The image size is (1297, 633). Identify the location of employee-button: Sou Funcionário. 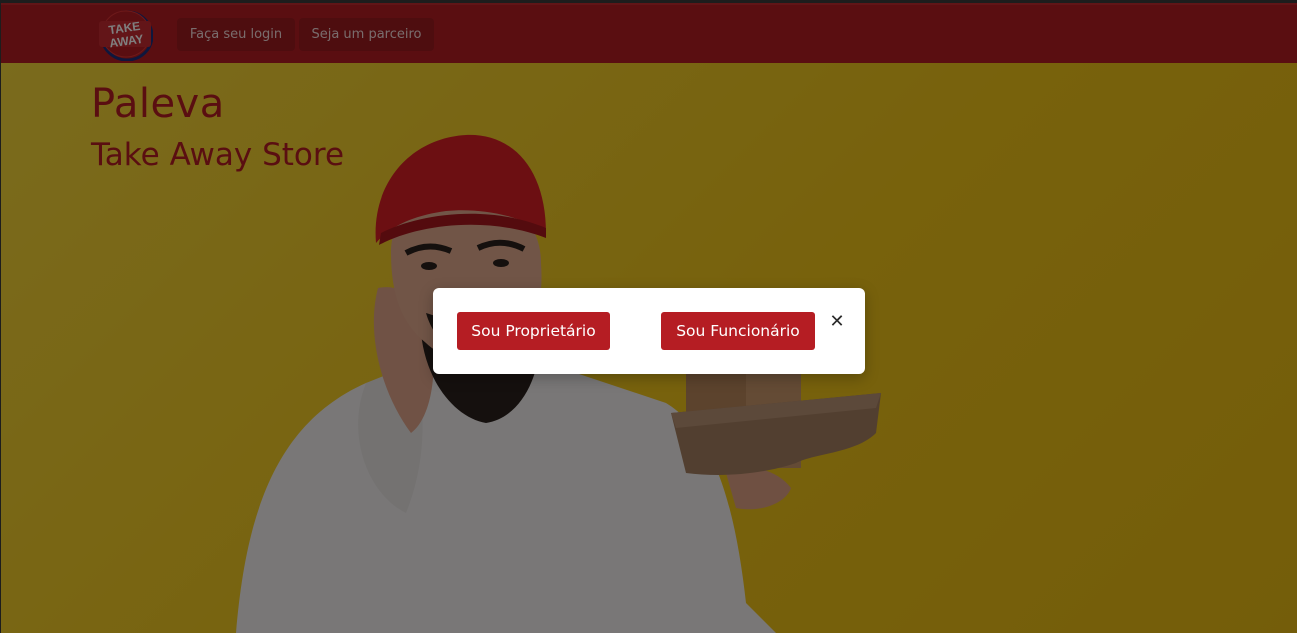
(738, 331).